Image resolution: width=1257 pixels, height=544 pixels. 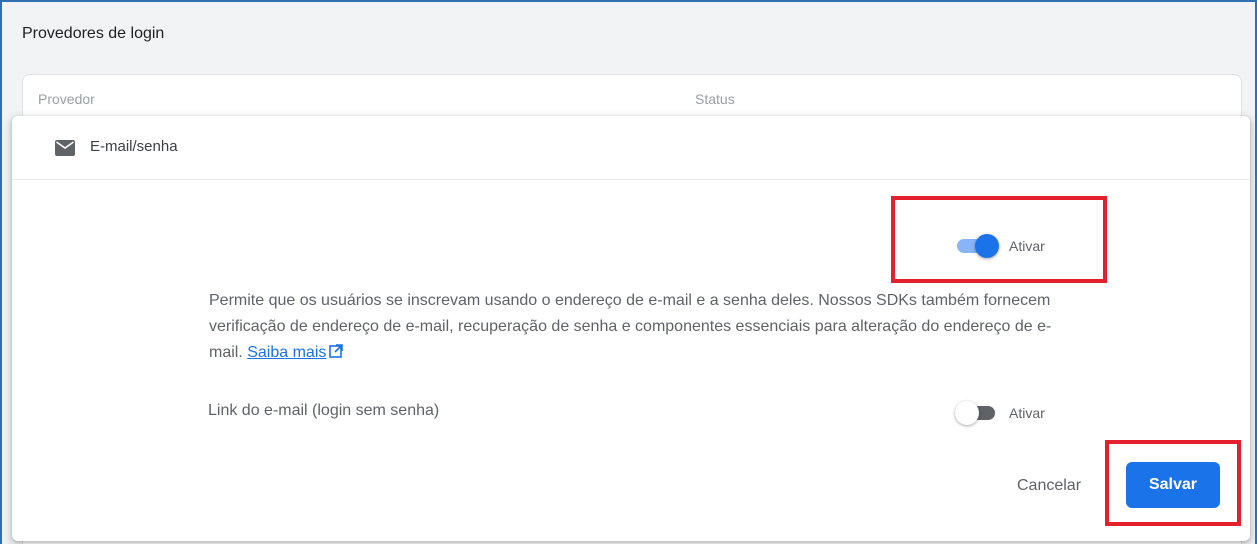 I want to click on external-link-icon, so click(x=336, y=350).